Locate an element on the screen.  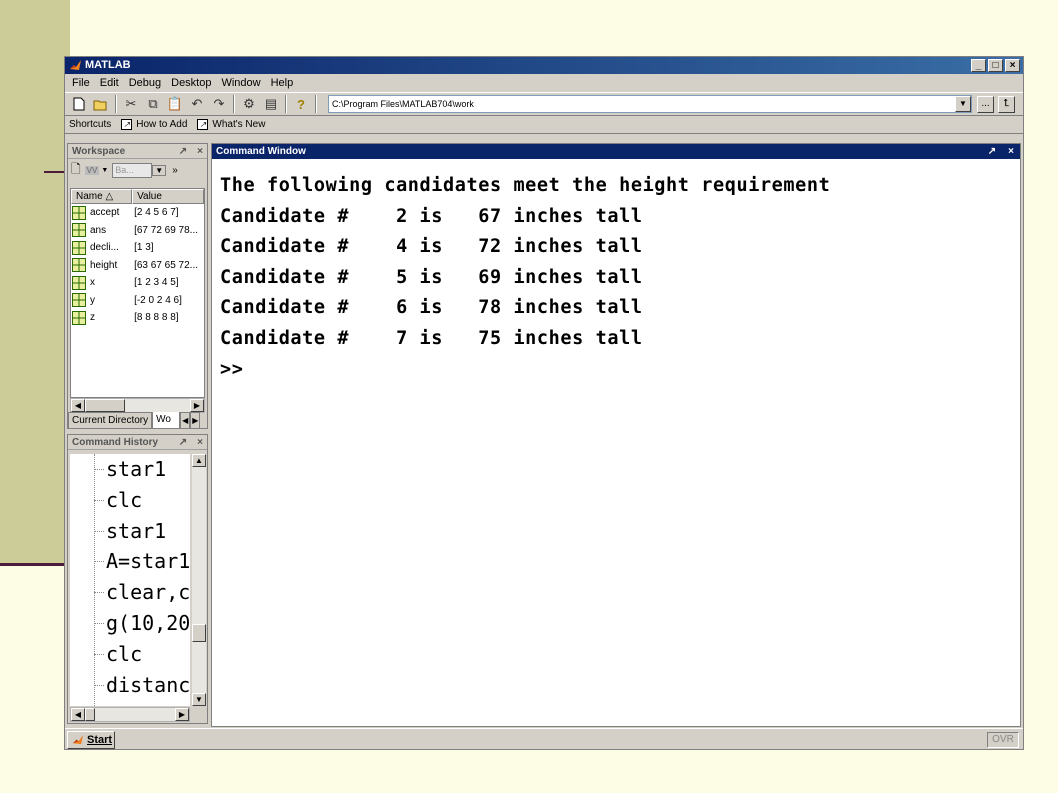
table-row: decli... [1 3] is located at coordinates (137, 248).